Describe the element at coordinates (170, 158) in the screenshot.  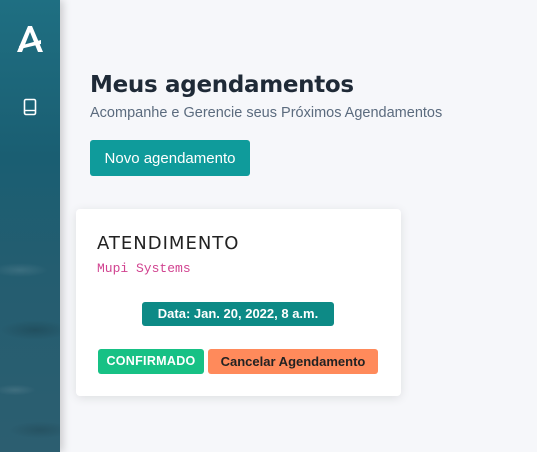
I see `new-appointment-button: Novo agendamento` at that location.